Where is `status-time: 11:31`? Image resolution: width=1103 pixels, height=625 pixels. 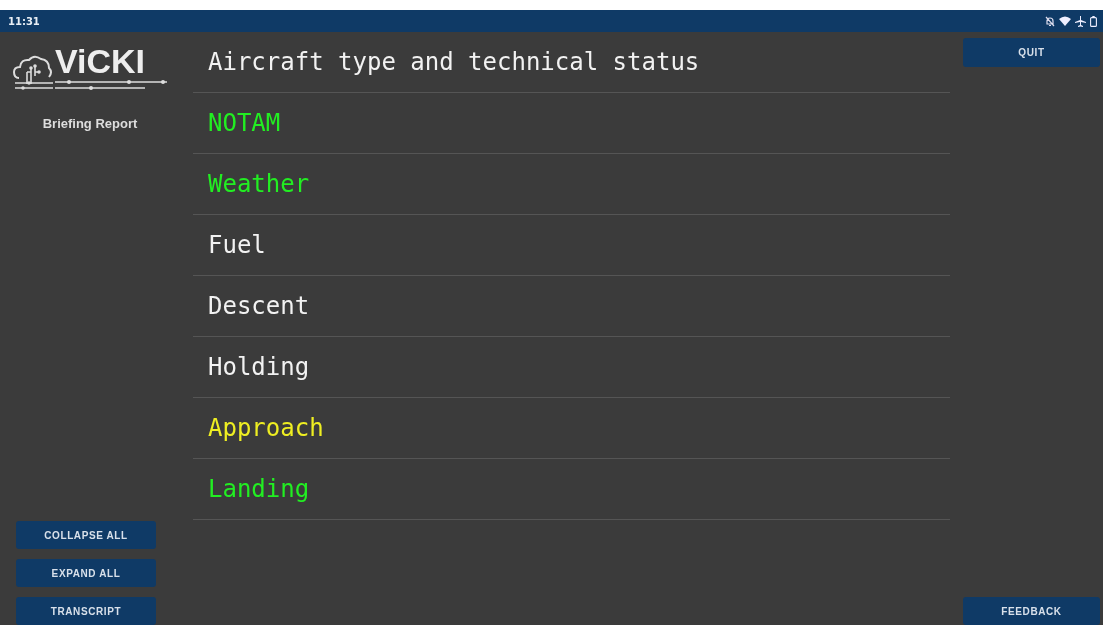
status-time: 11:31 is located at coordinates (24, 21).